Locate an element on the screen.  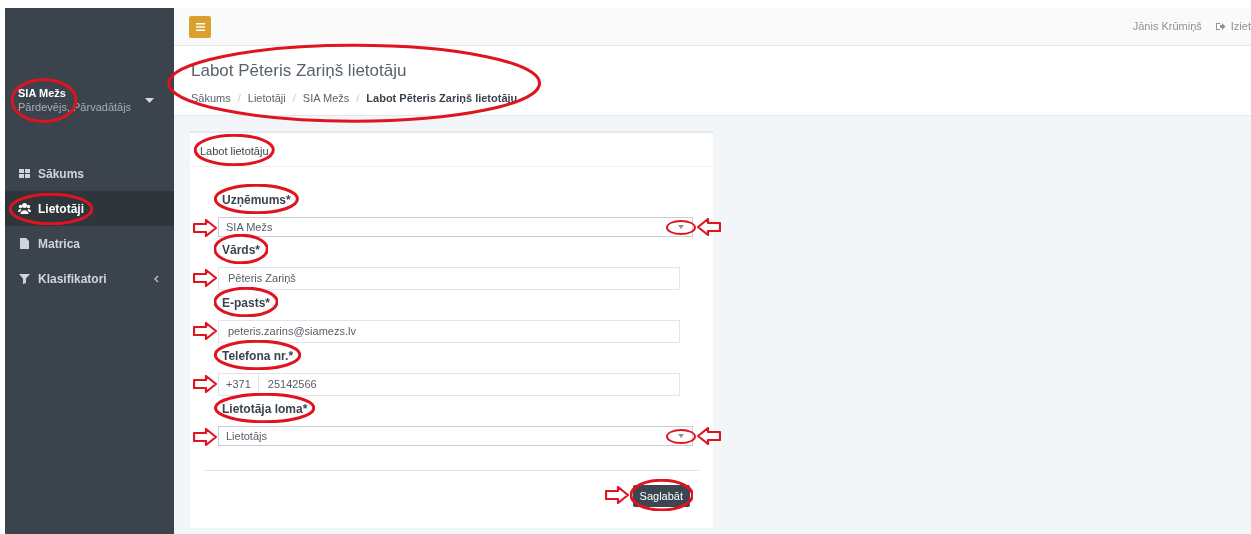
breadcrumb-link: Lietotāji is located at coordinates (266, 98).